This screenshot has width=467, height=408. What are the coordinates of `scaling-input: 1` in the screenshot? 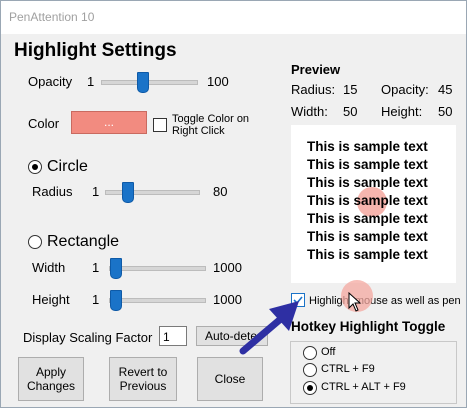 It's located at (173, 336).